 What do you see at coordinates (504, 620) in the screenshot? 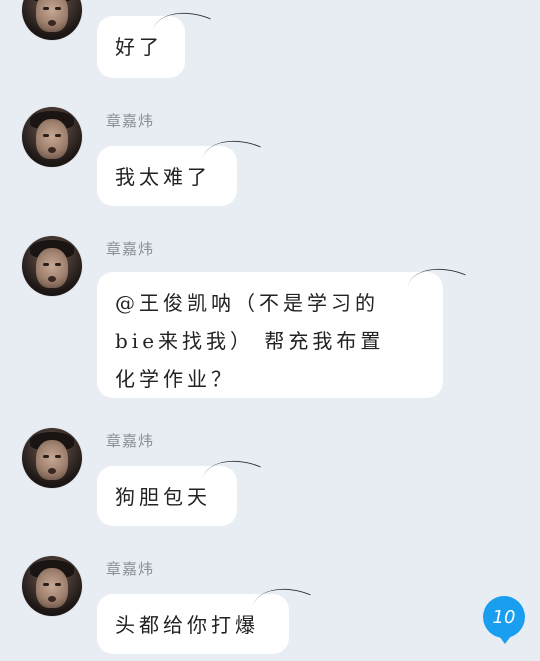
I see `unread-count-badge: 10` at bounding box center [504, 620].